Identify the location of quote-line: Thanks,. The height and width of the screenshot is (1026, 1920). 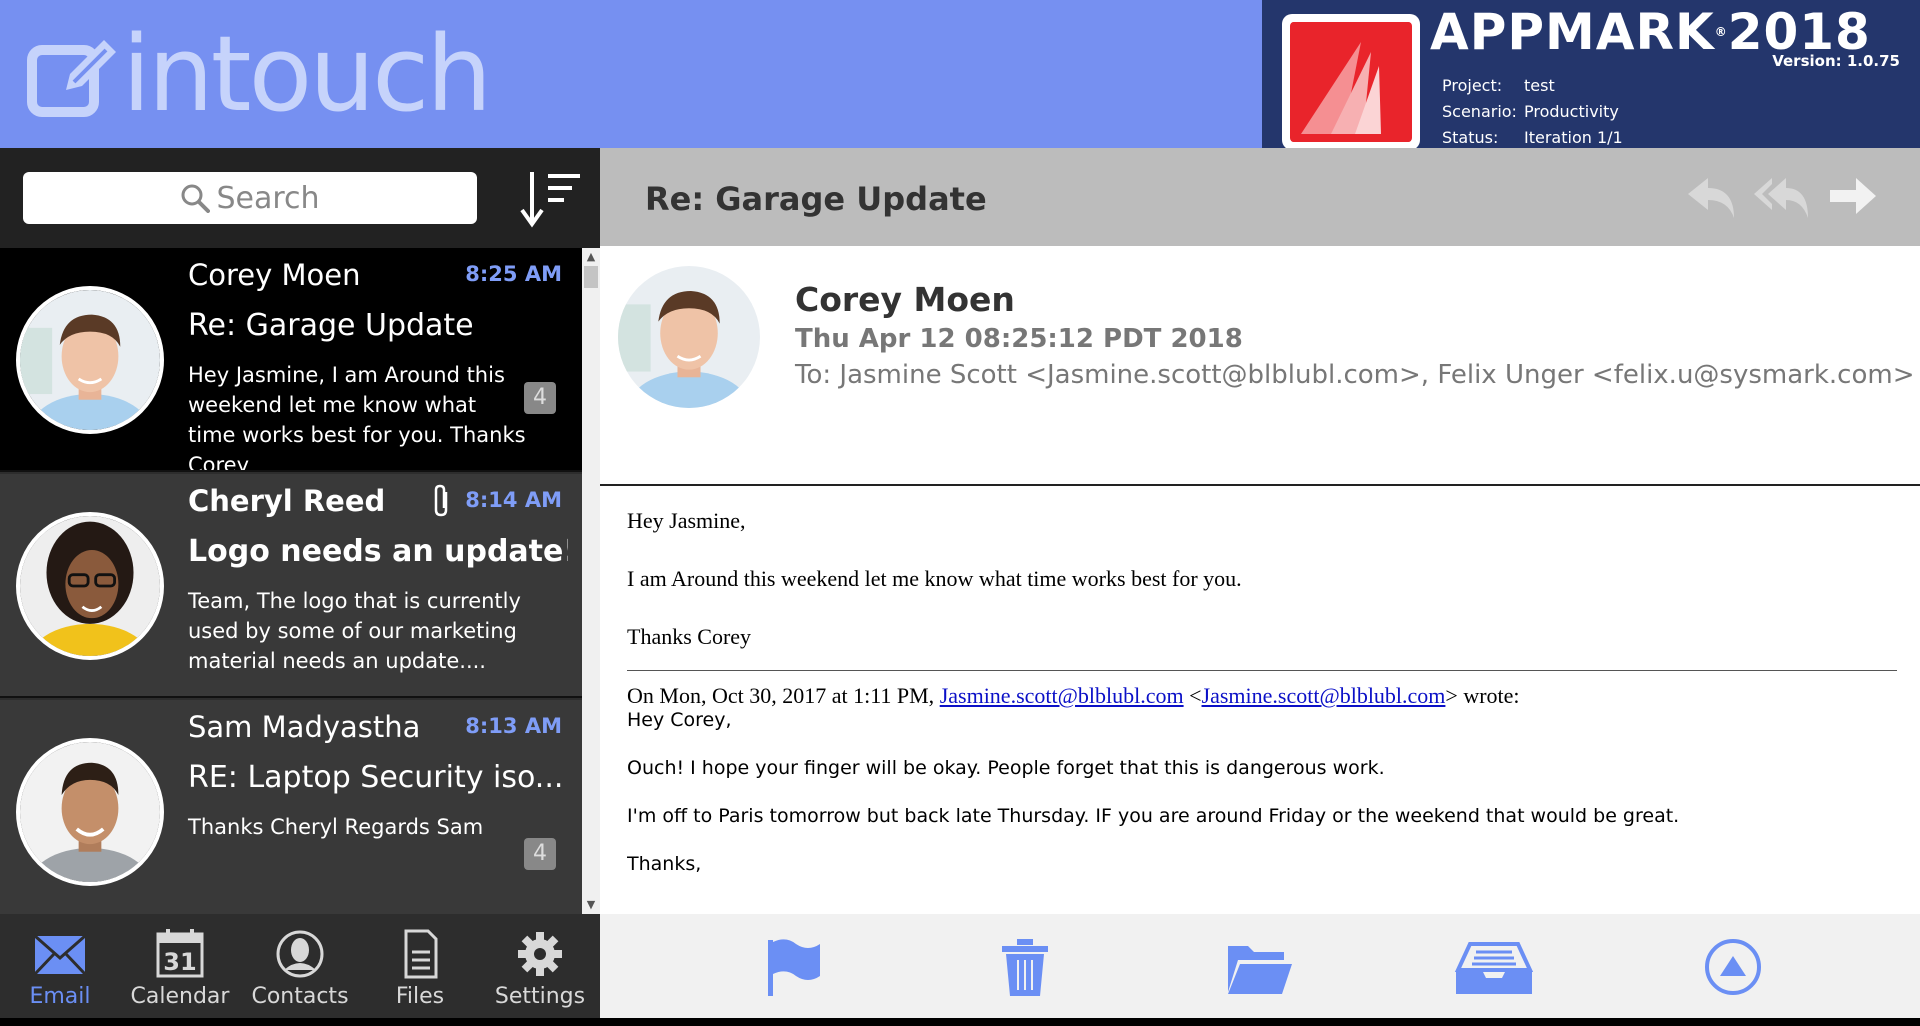
(664, 864).